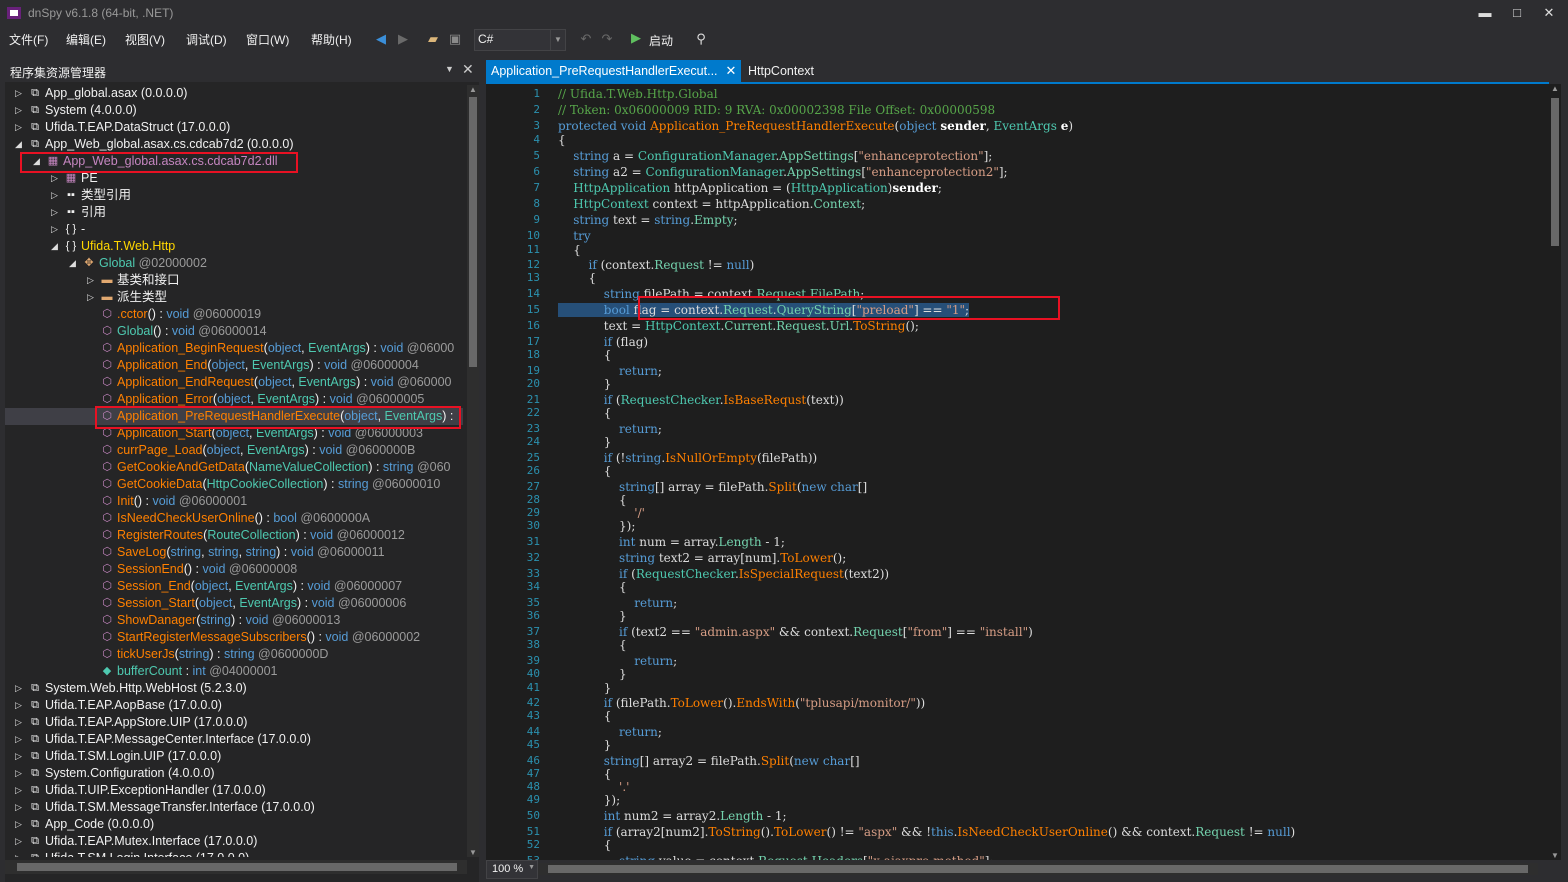 The height and width of the screenshot is (882, 1568). What do you see at coordinates (28, 39) in the screenshot?
I see `menu-file: 文件(F)` at bounding box center [28, 39].